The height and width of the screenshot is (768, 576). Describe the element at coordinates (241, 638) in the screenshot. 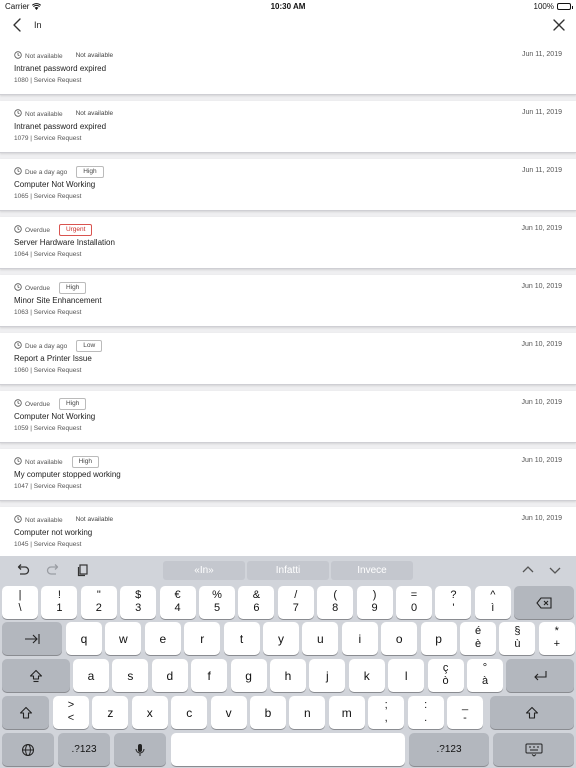

I see `key: t` at that location.